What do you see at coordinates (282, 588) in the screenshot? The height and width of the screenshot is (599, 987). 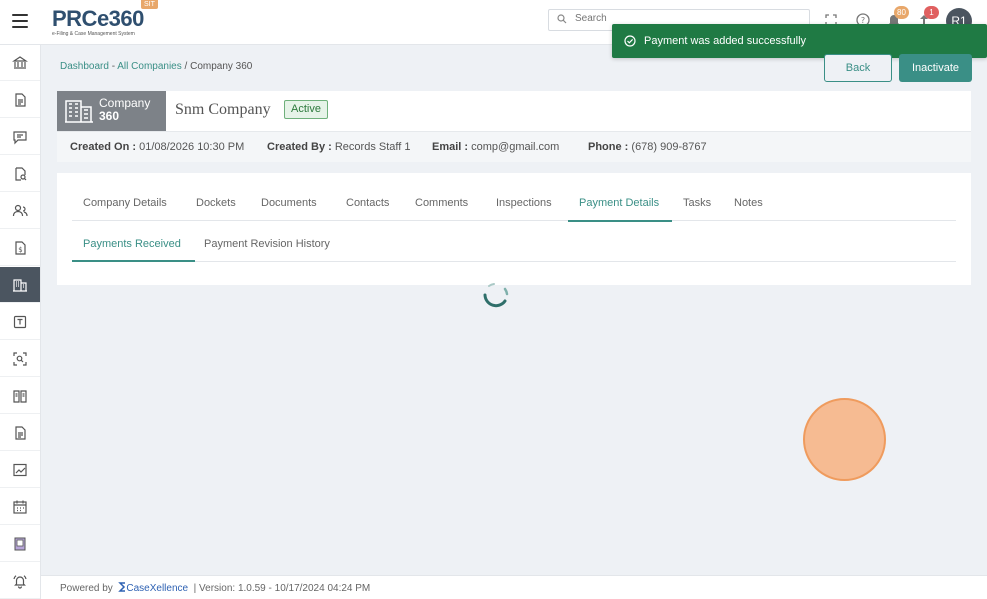 I see `version-info: | Version: 1.0.59 - 10/17/2024 04:24 PM` at bounding box center [282, 588].